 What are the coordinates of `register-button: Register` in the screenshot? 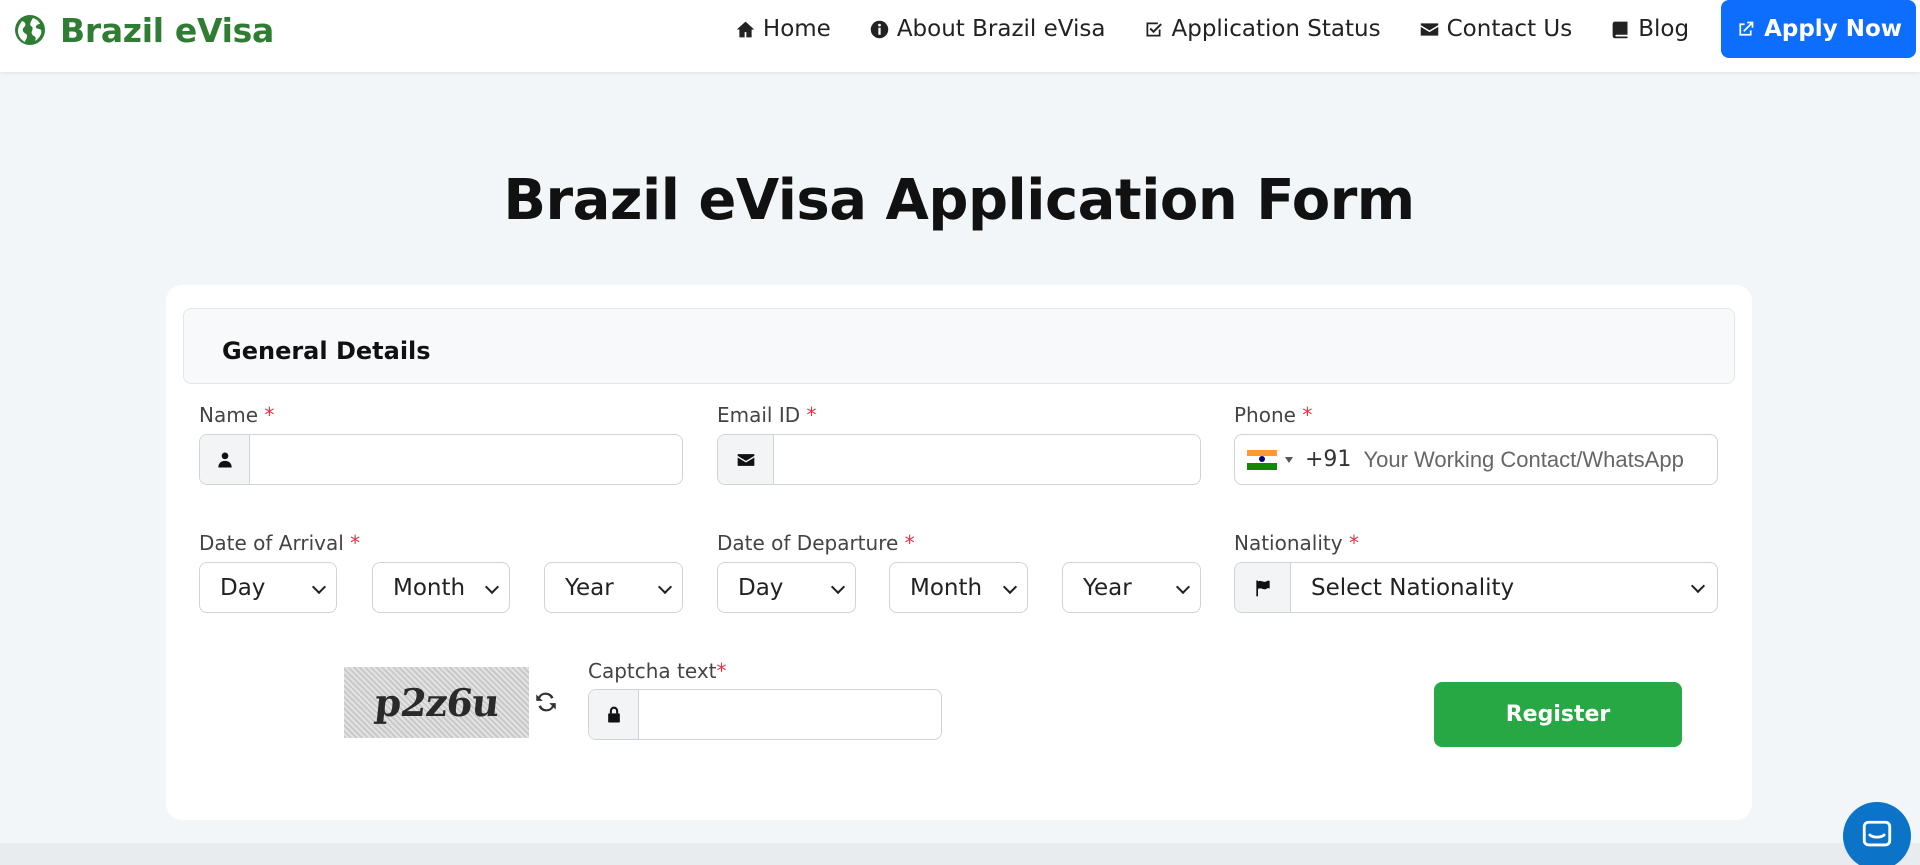 It's located at (1558, 714).